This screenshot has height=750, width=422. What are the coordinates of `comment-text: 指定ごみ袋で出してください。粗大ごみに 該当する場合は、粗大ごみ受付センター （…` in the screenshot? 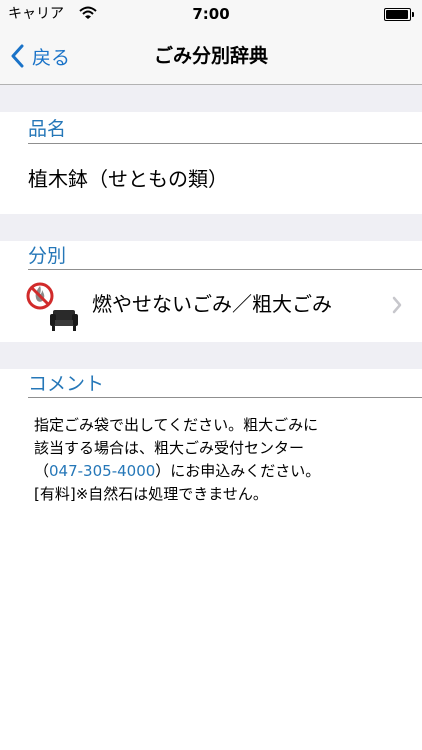 It's located at (214, 460).